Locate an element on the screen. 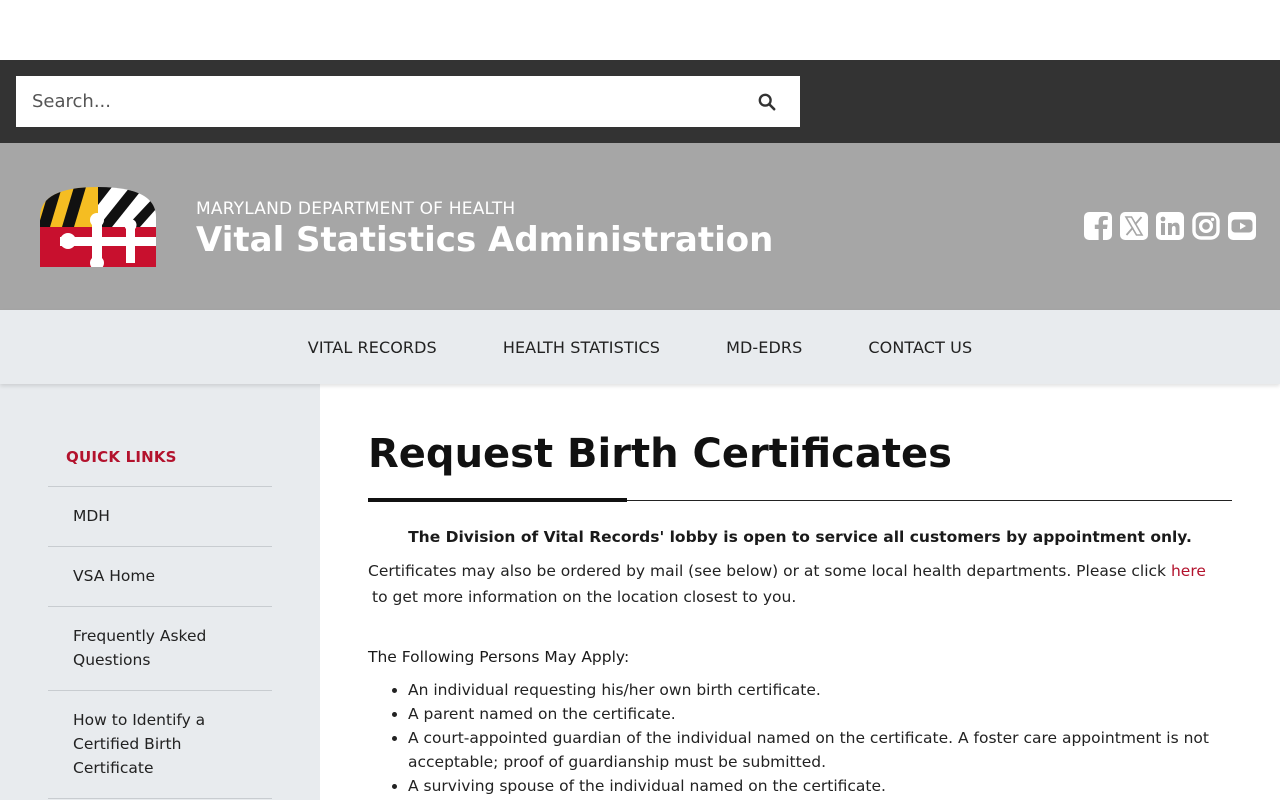 Image resolution: width=1280 pixels, height=800 pixels. linkedin-icon is located at coordinates (1170, 226).